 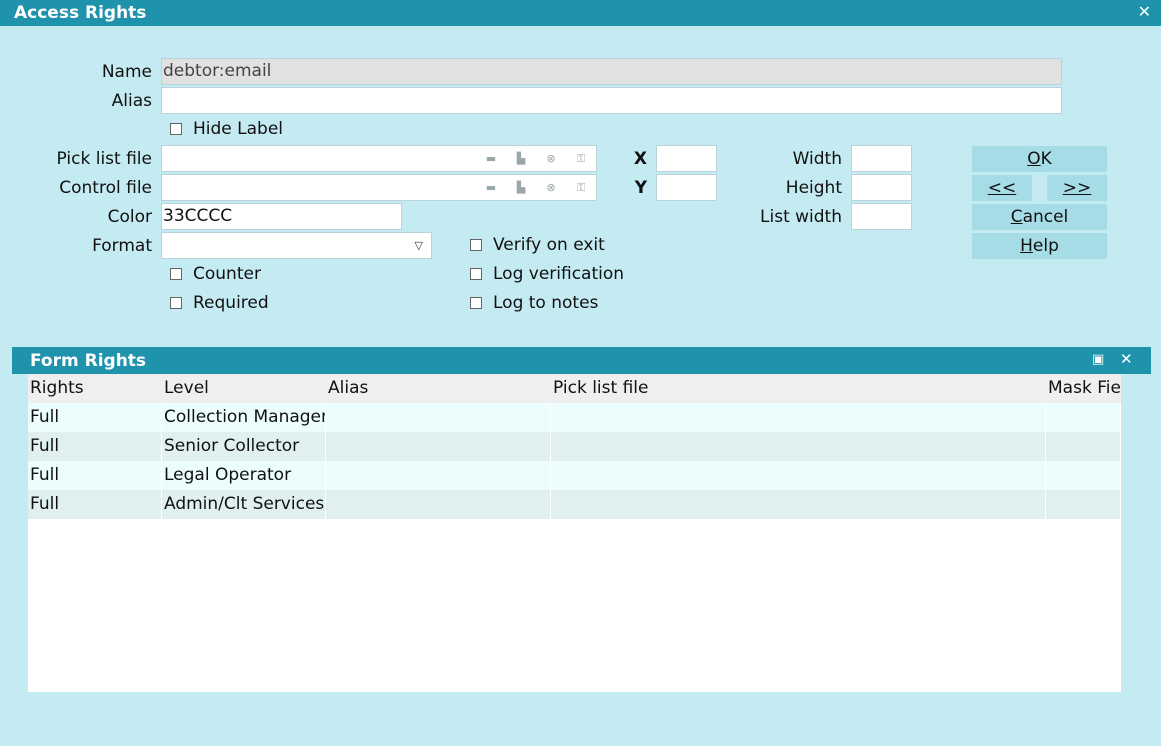 I want to click on help-mnemonic: H, so click(x=1026, y=246).